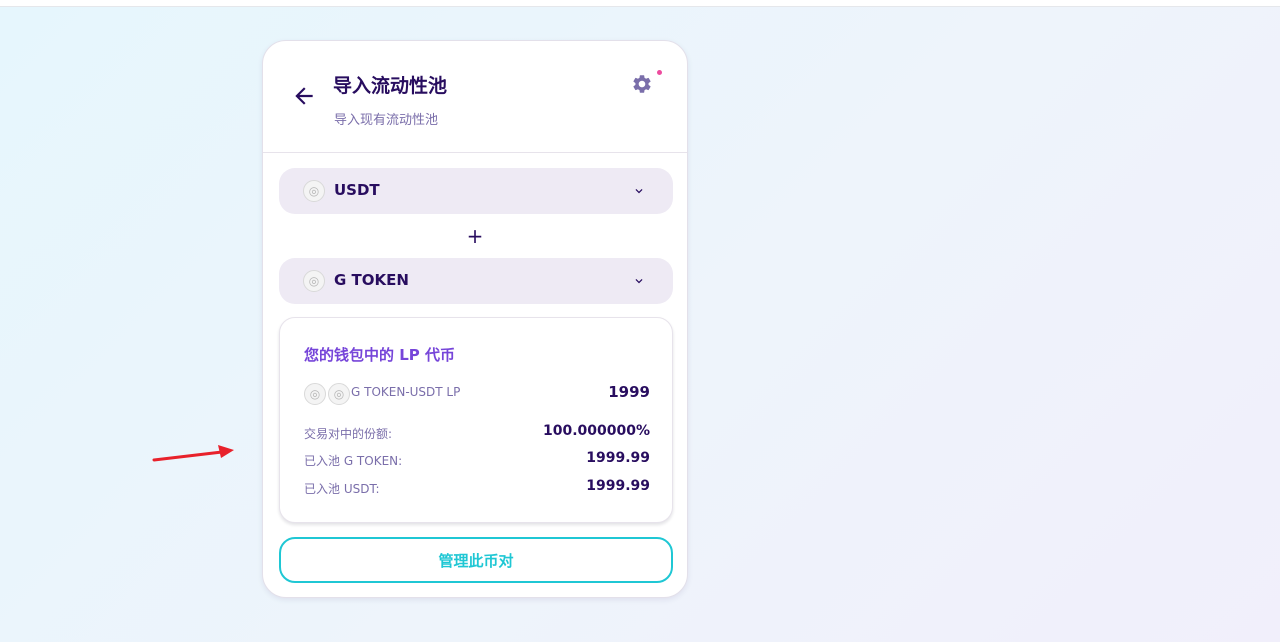 This screenshot has width=1280, height=642. Describe the element at coordinates (477, 460) in the screenshot. I see `stat-row-pooled-gtoken: 已入池 G TOKEN: 1999.99` at that location.